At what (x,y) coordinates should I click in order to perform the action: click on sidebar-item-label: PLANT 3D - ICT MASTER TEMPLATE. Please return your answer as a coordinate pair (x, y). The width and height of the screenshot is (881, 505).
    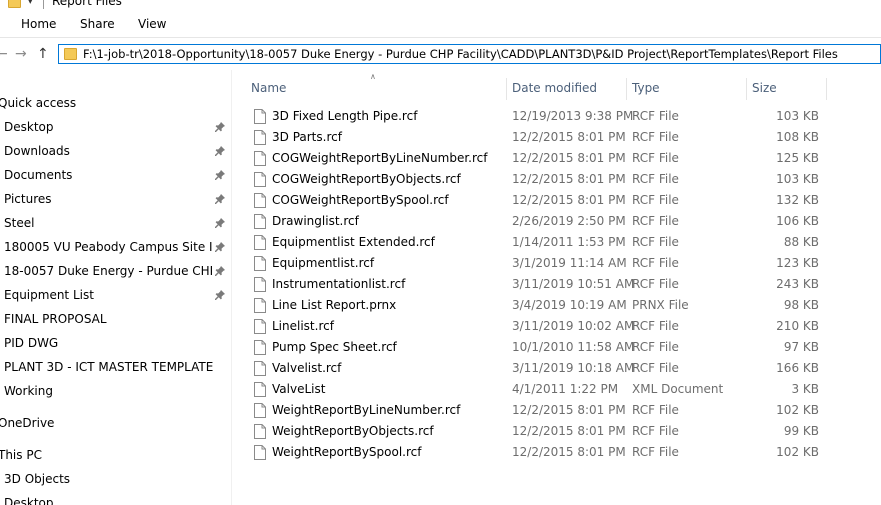
    Looking at the image, I should click on (109, 367).